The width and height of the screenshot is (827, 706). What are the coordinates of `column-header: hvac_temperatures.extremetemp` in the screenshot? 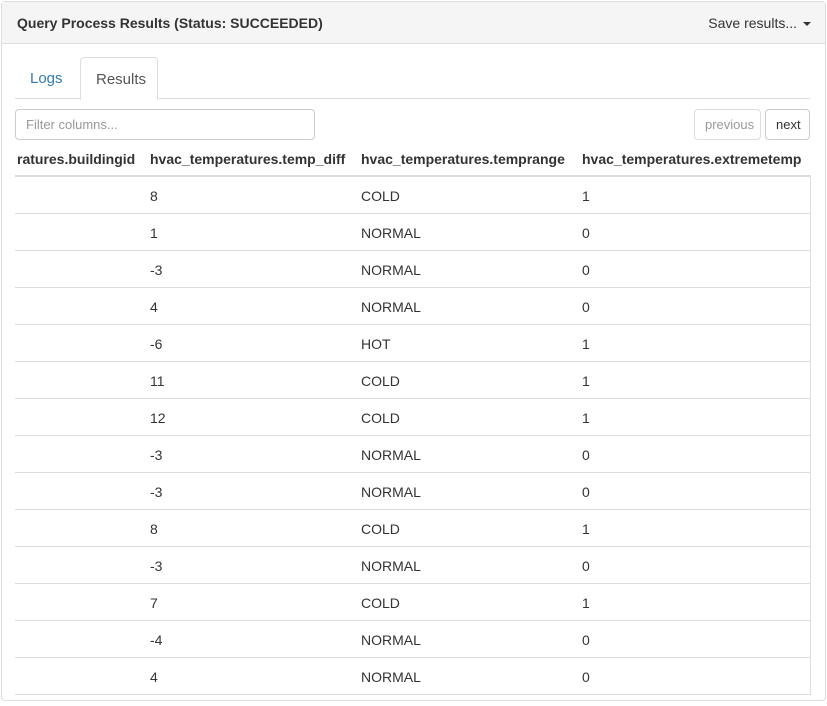 It's located at (691, 159).